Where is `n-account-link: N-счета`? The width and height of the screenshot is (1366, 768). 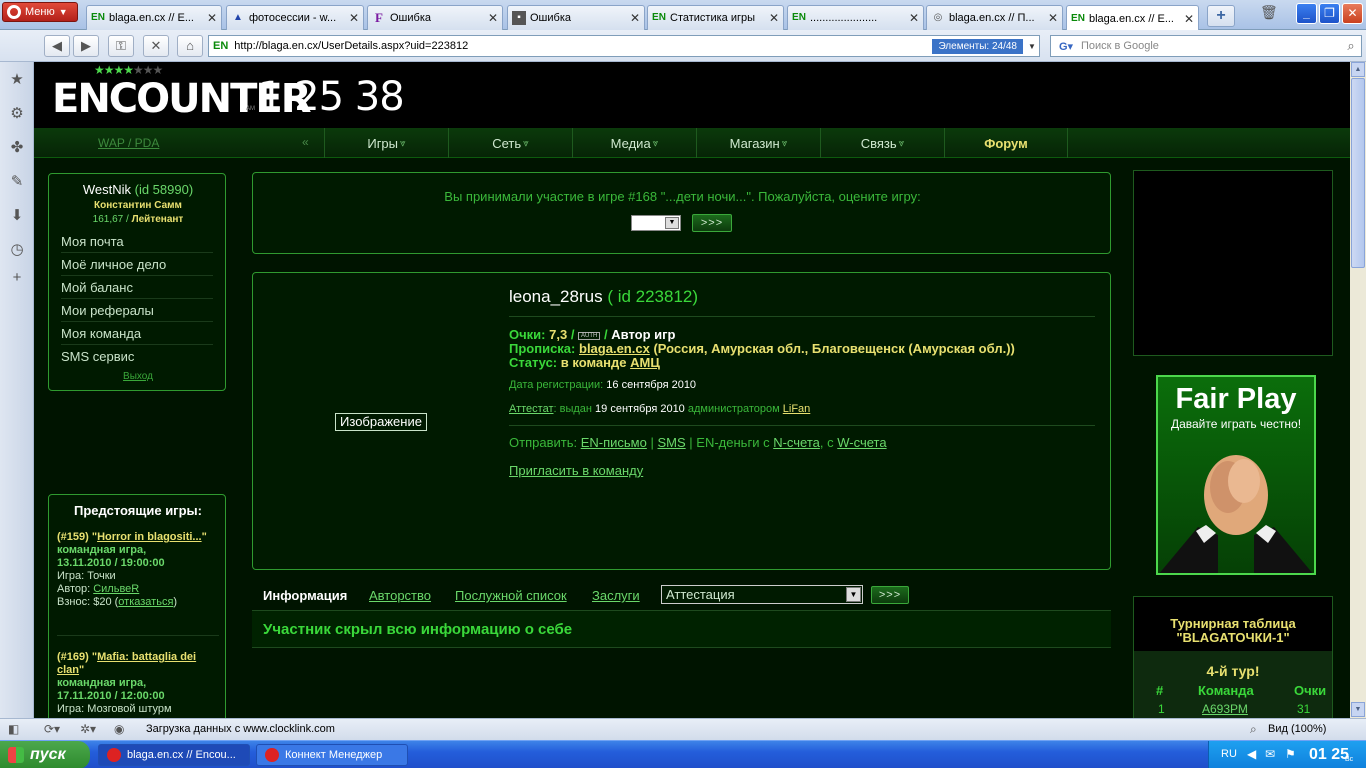 n-account-link: N-счета is located at coordinates (796, 442).